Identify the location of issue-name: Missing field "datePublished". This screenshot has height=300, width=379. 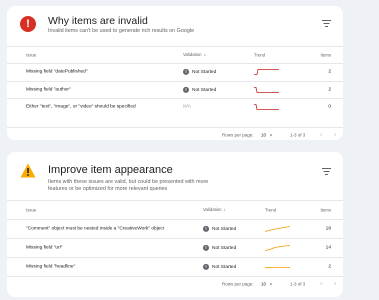
(57, 72).